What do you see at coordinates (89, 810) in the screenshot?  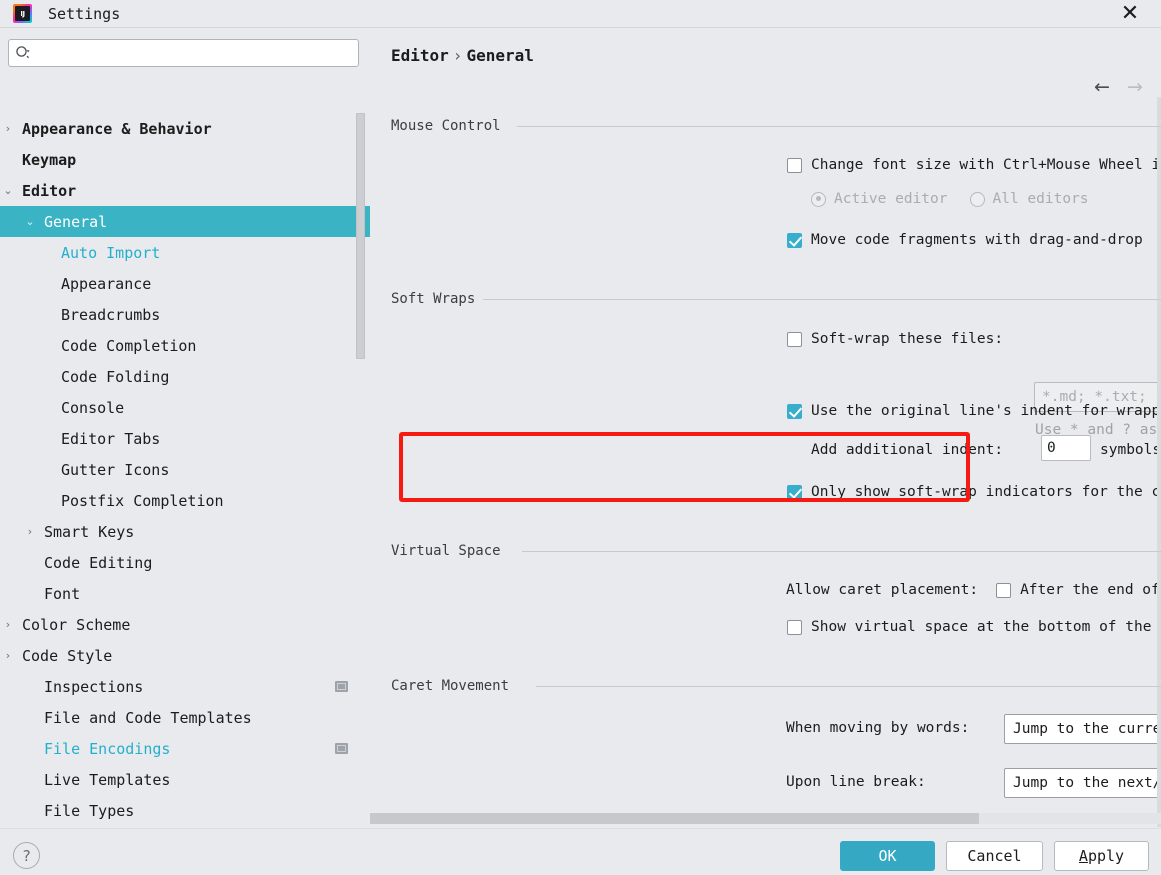 I see `sidebar-item-label: File Types` at bounding box center [89, 810].